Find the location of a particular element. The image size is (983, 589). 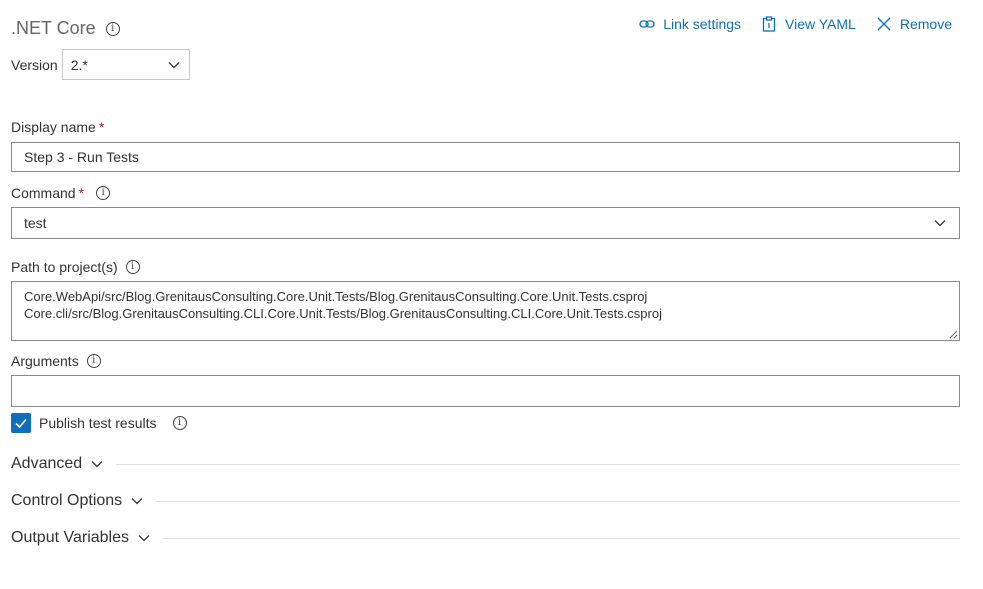

advanced-label: Advanced is located at coordinates (47, 463).